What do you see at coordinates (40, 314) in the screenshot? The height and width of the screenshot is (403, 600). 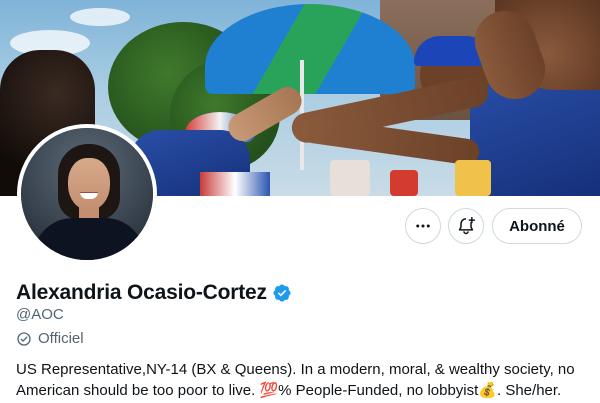 I see `profile-handle: @AOC` at bounding box center [40, 314].